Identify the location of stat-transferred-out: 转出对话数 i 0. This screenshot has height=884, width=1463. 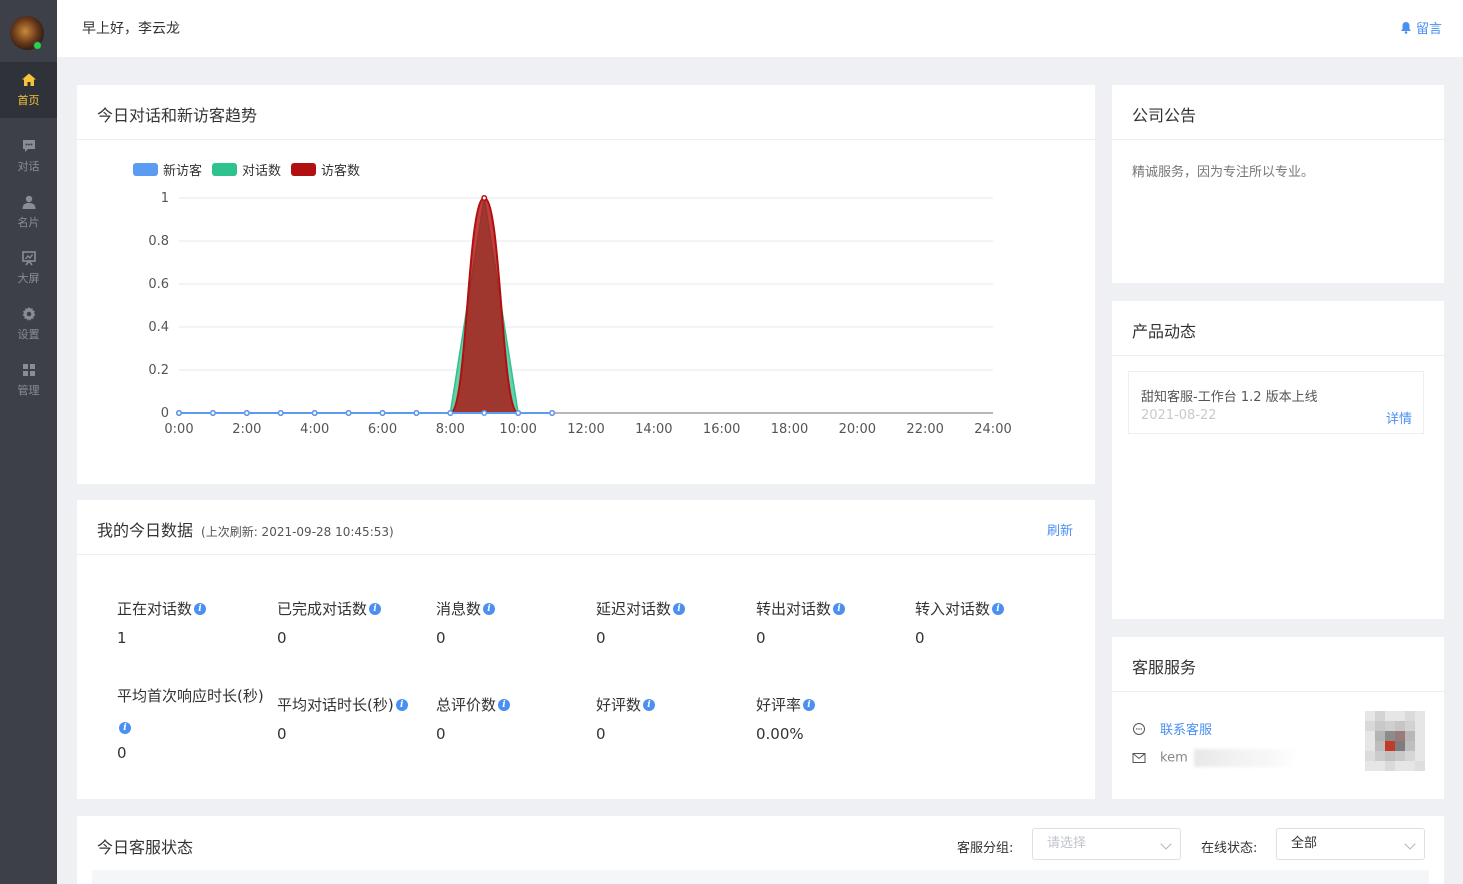
(801, 622).